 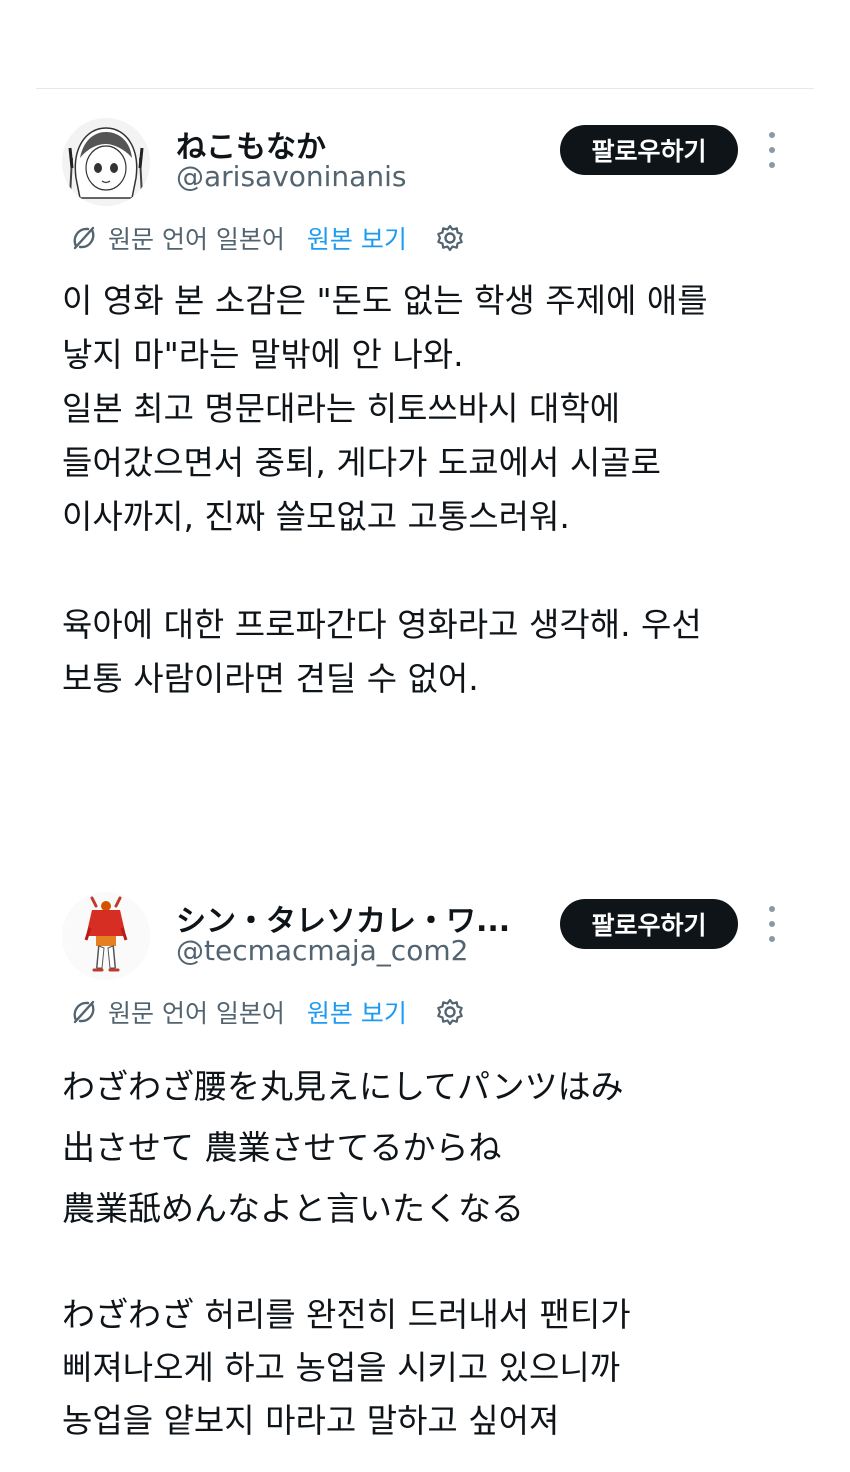 I want to click on red-dress-figure-avatar-icon, so click(x=106, y=936).